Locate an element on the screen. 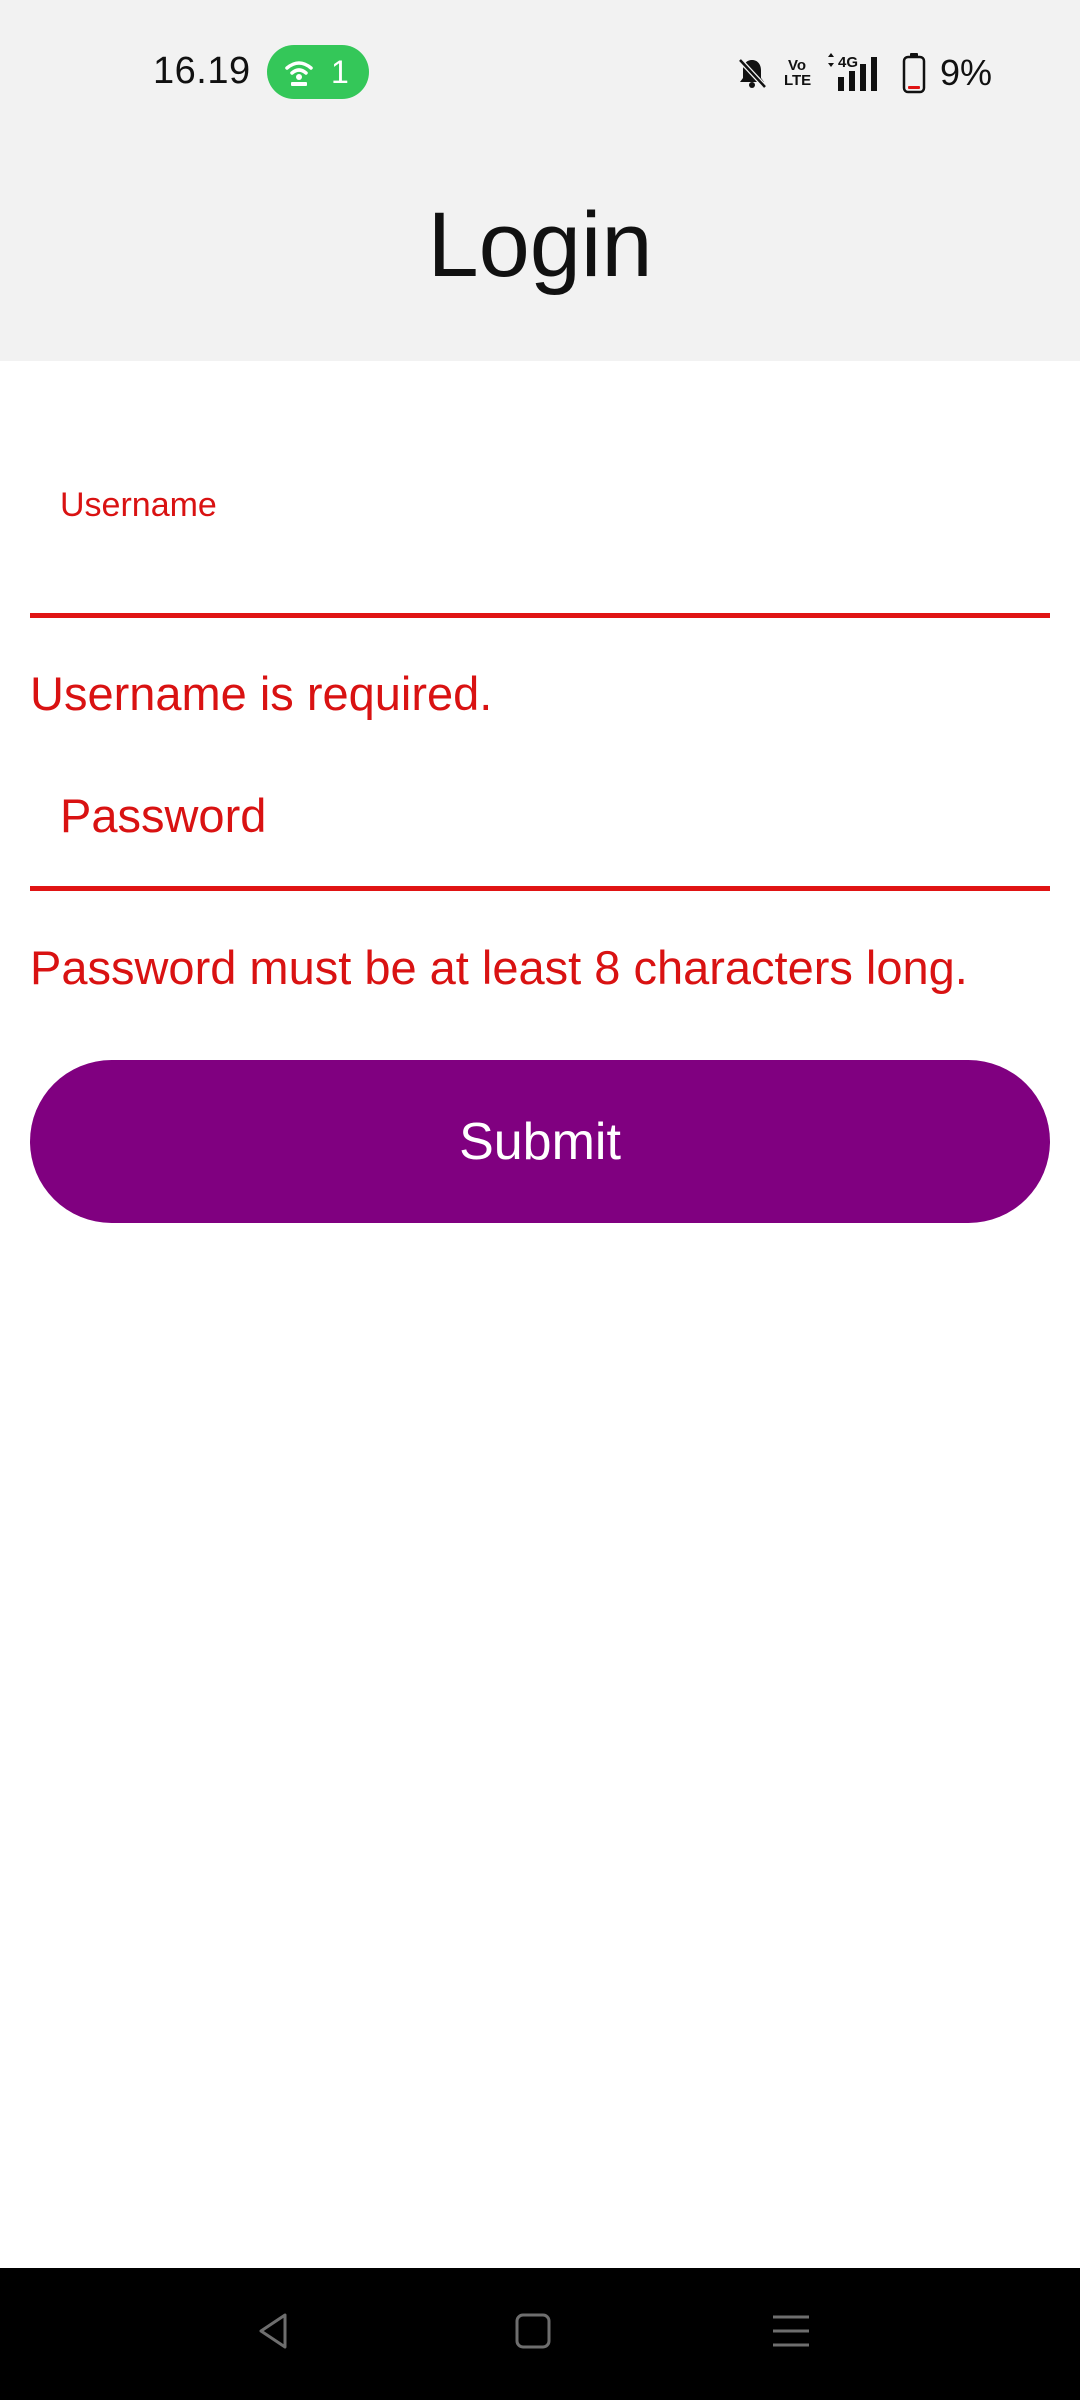 The height and width of the screenshot is (2400, 1080). password-placeholder: Password is located at coordinates (163, 815).